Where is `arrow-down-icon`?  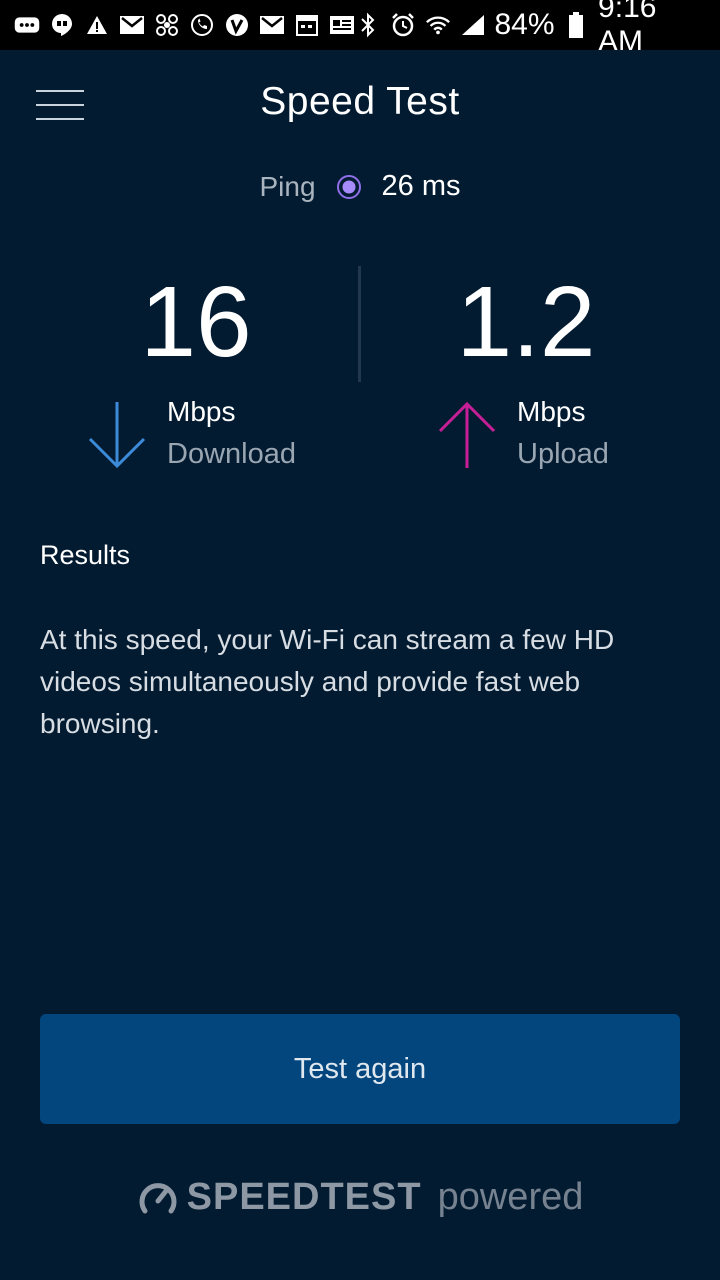
arrow-down-icon is located at coordinates (117, 435).